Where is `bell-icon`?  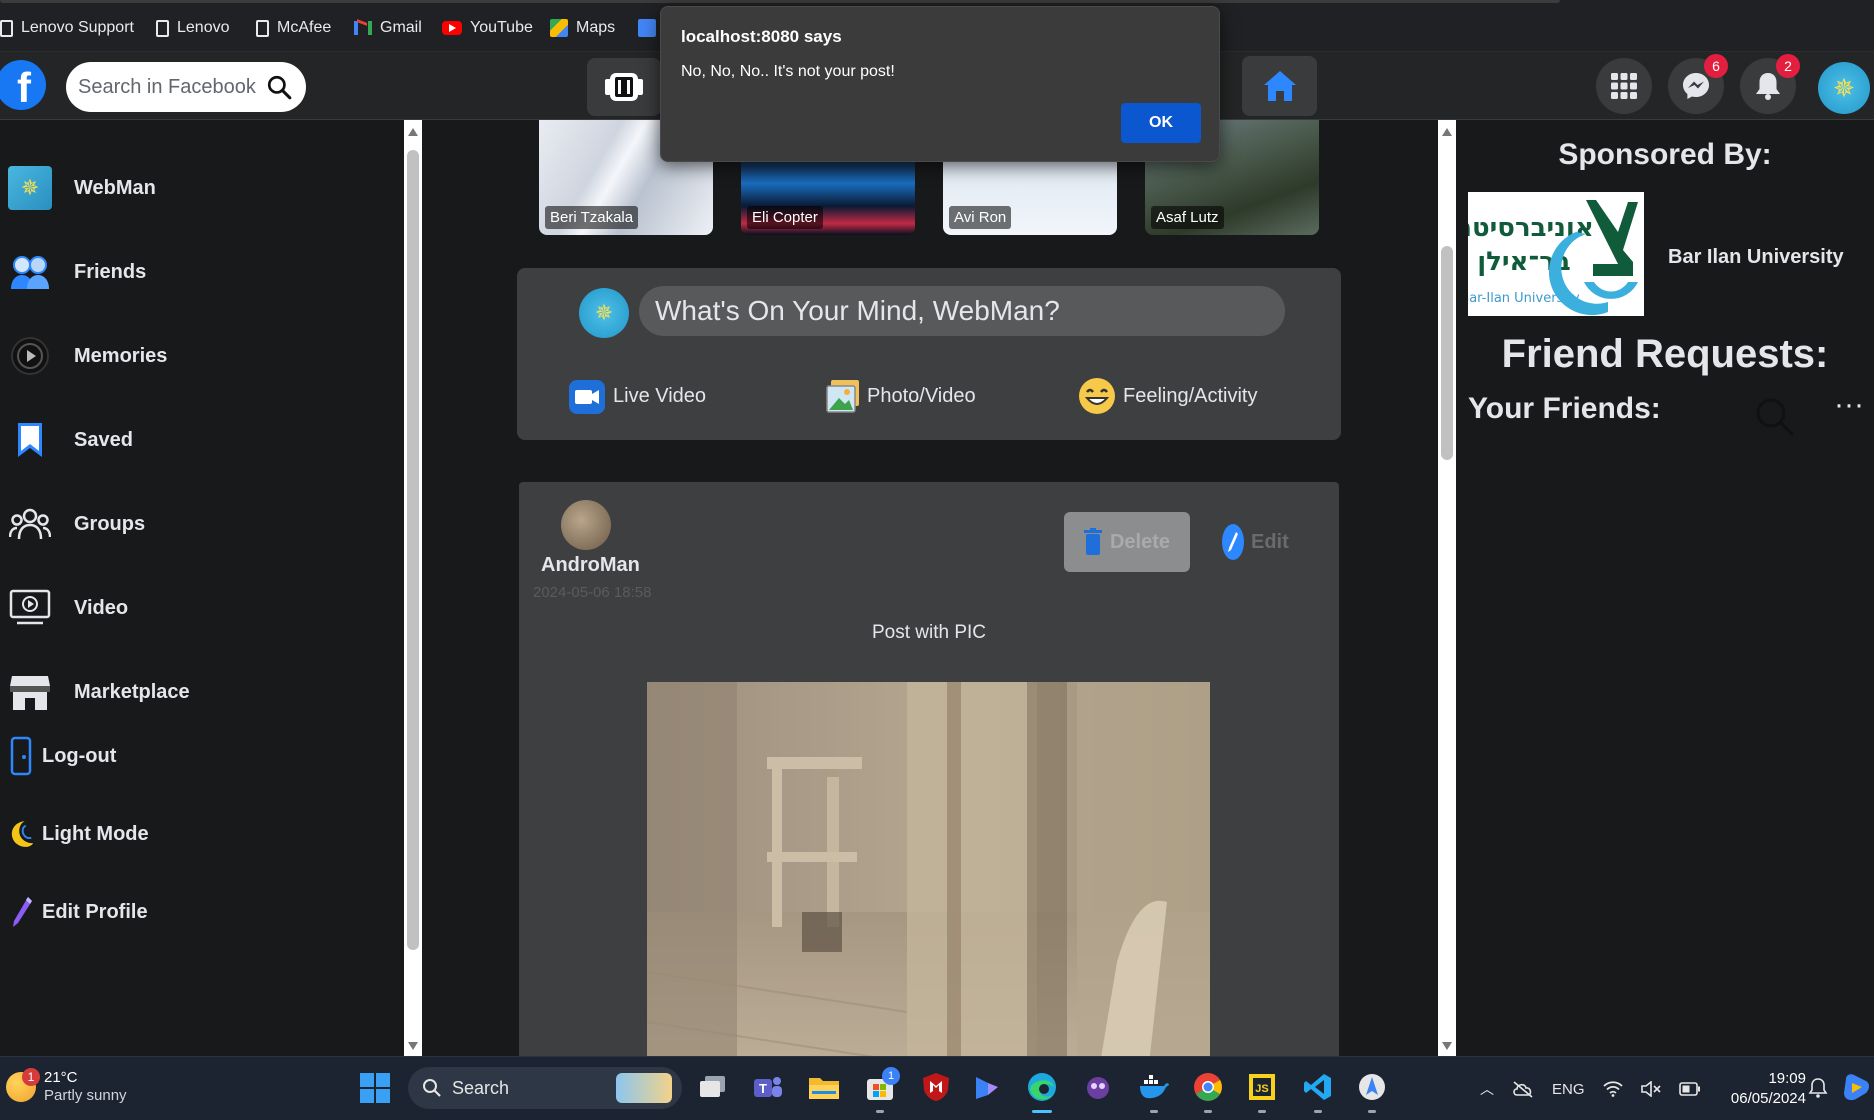 bell-icon is located at coordinates (1768, 86).